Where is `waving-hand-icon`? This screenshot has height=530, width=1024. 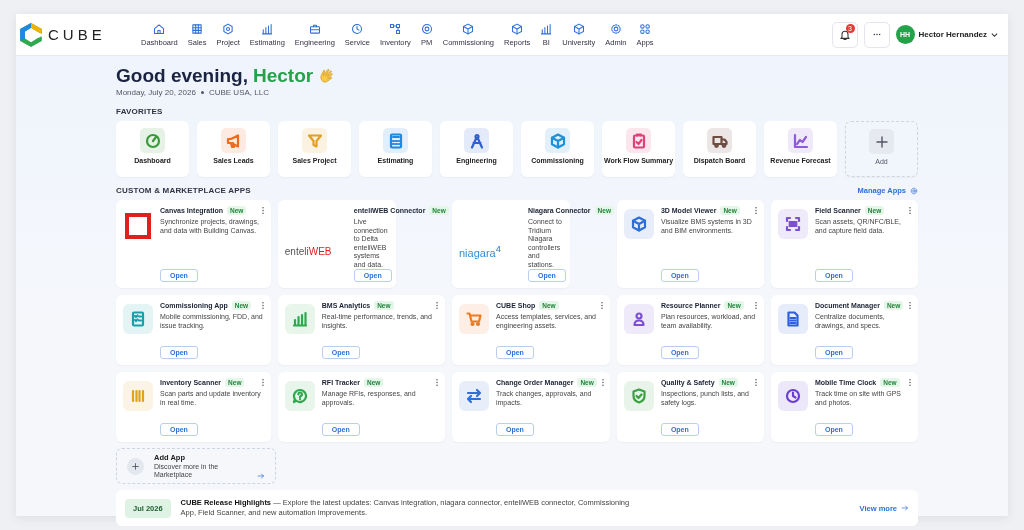
waving-hand-icon is located at coordinates (327, 75).